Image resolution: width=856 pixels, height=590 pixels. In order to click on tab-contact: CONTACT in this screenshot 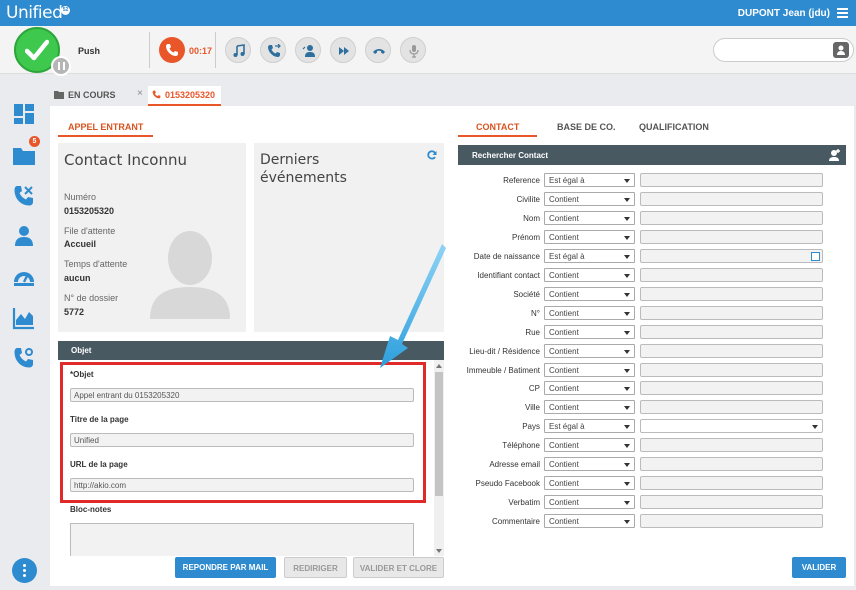, I will do `click(498, 129)`.